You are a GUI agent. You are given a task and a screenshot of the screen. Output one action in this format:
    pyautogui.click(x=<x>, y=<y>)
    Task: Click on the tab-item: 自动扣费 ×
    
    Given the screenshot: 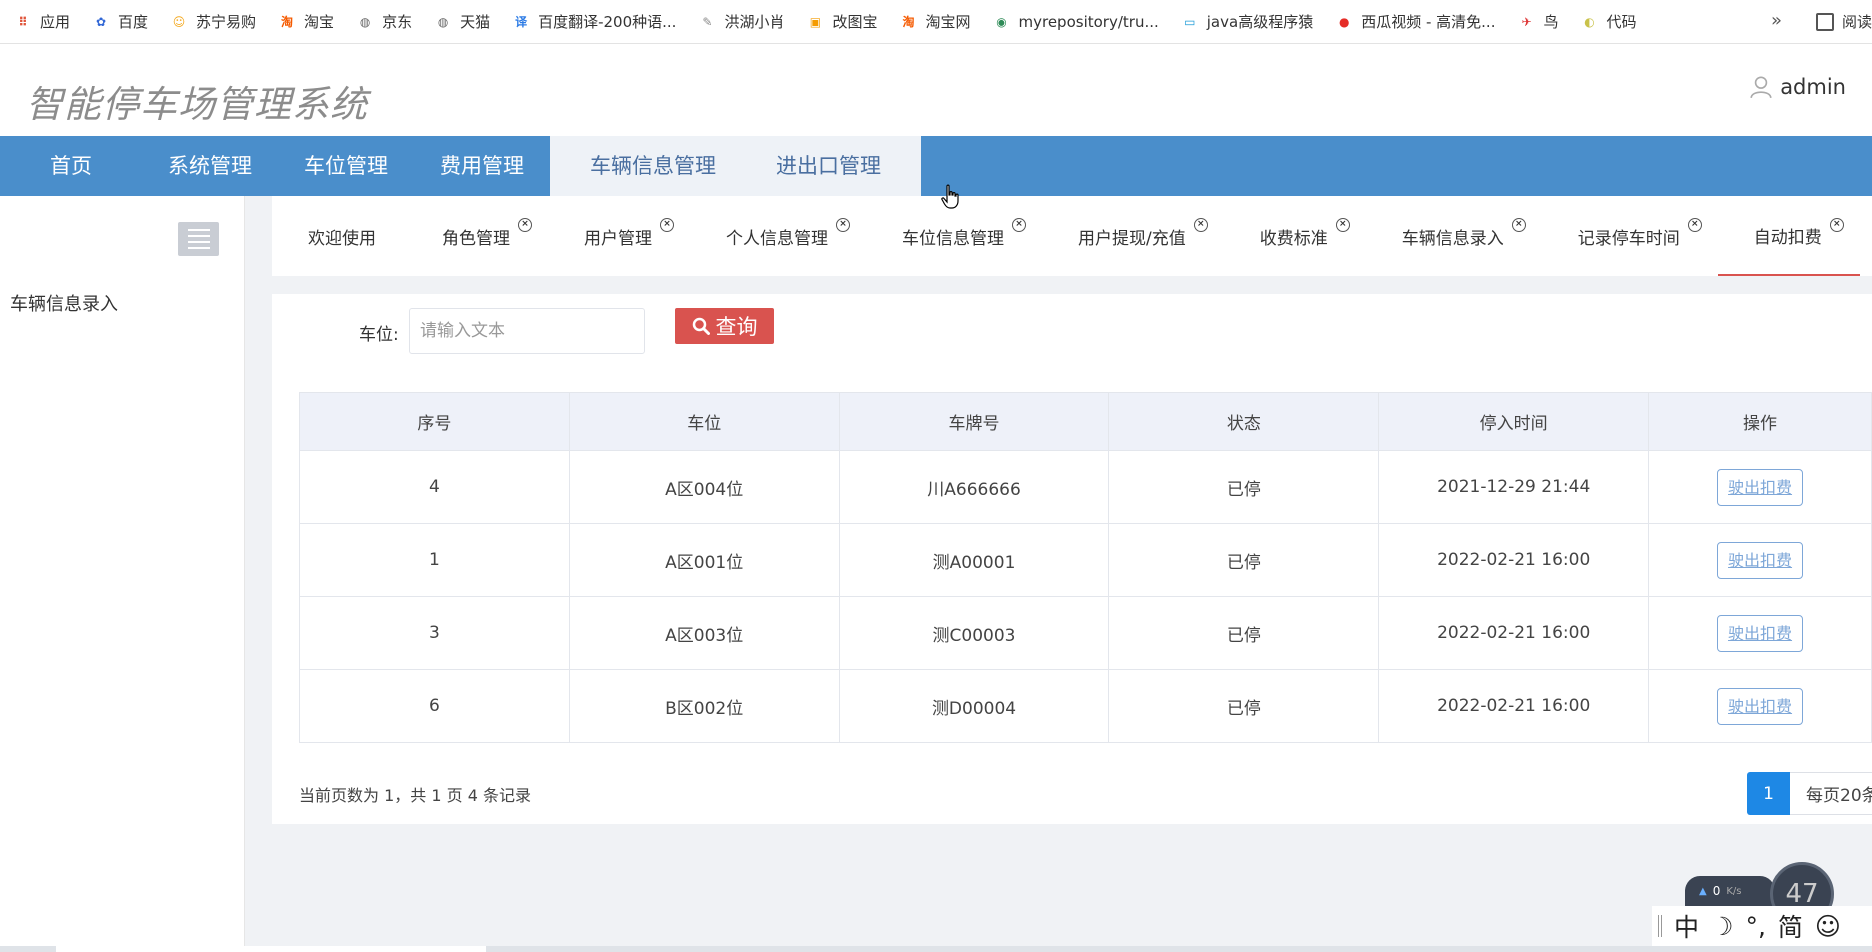 What is the action you would take?
    pyautogui.click(x=1788, y=236)
    